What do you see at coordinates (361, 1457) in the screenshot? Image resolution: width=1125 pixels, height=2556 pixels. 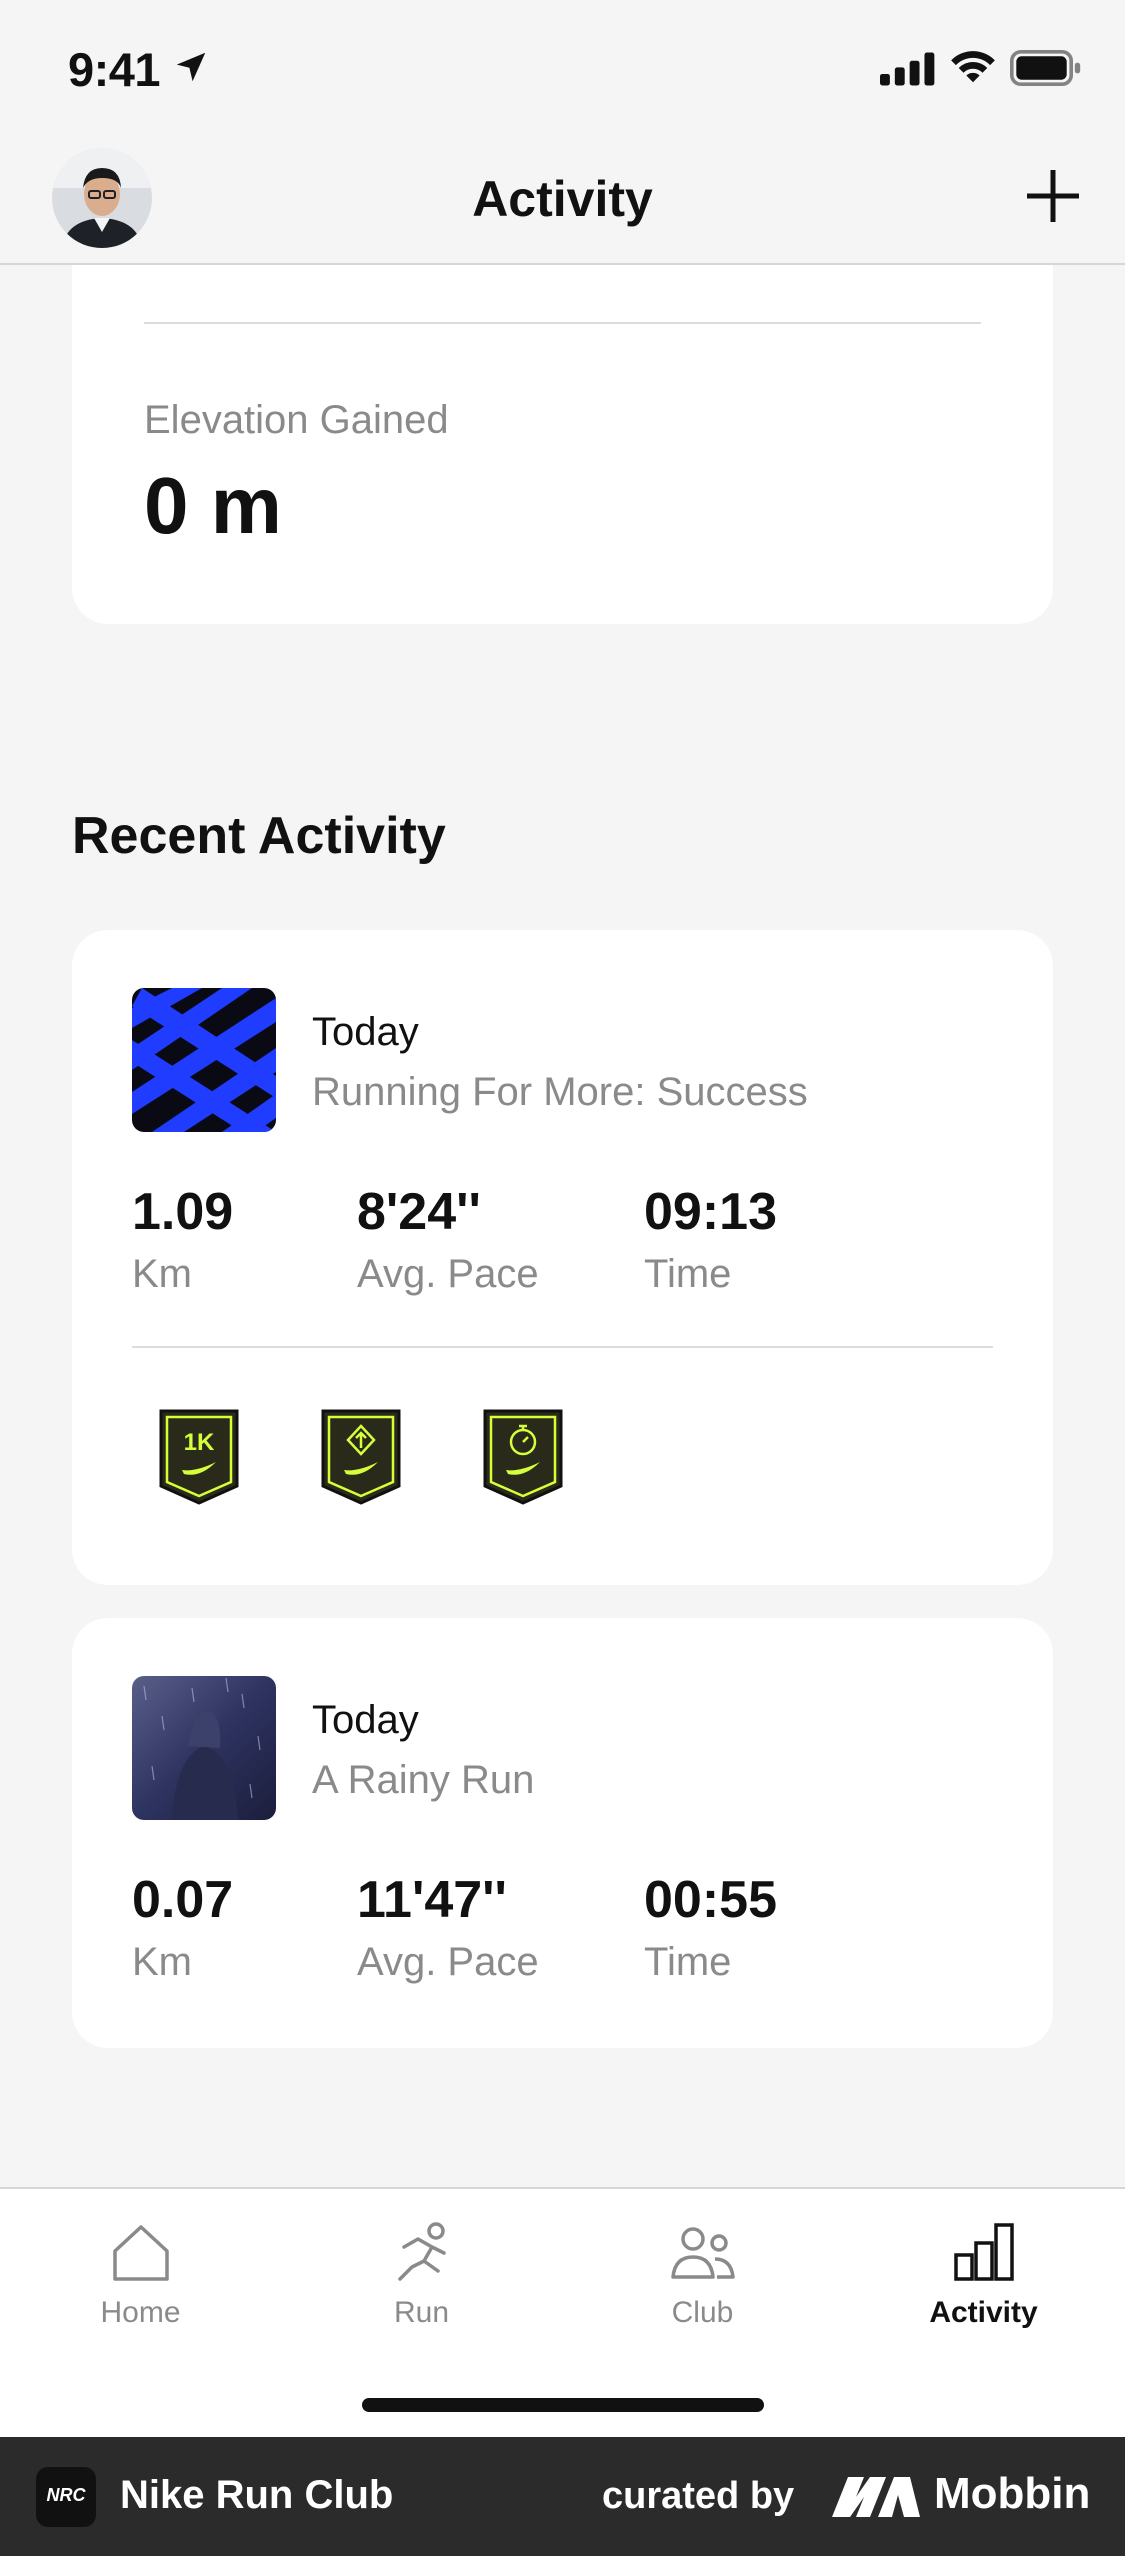 I see `badge-direction-icon` at bounding box center [361, 1457].